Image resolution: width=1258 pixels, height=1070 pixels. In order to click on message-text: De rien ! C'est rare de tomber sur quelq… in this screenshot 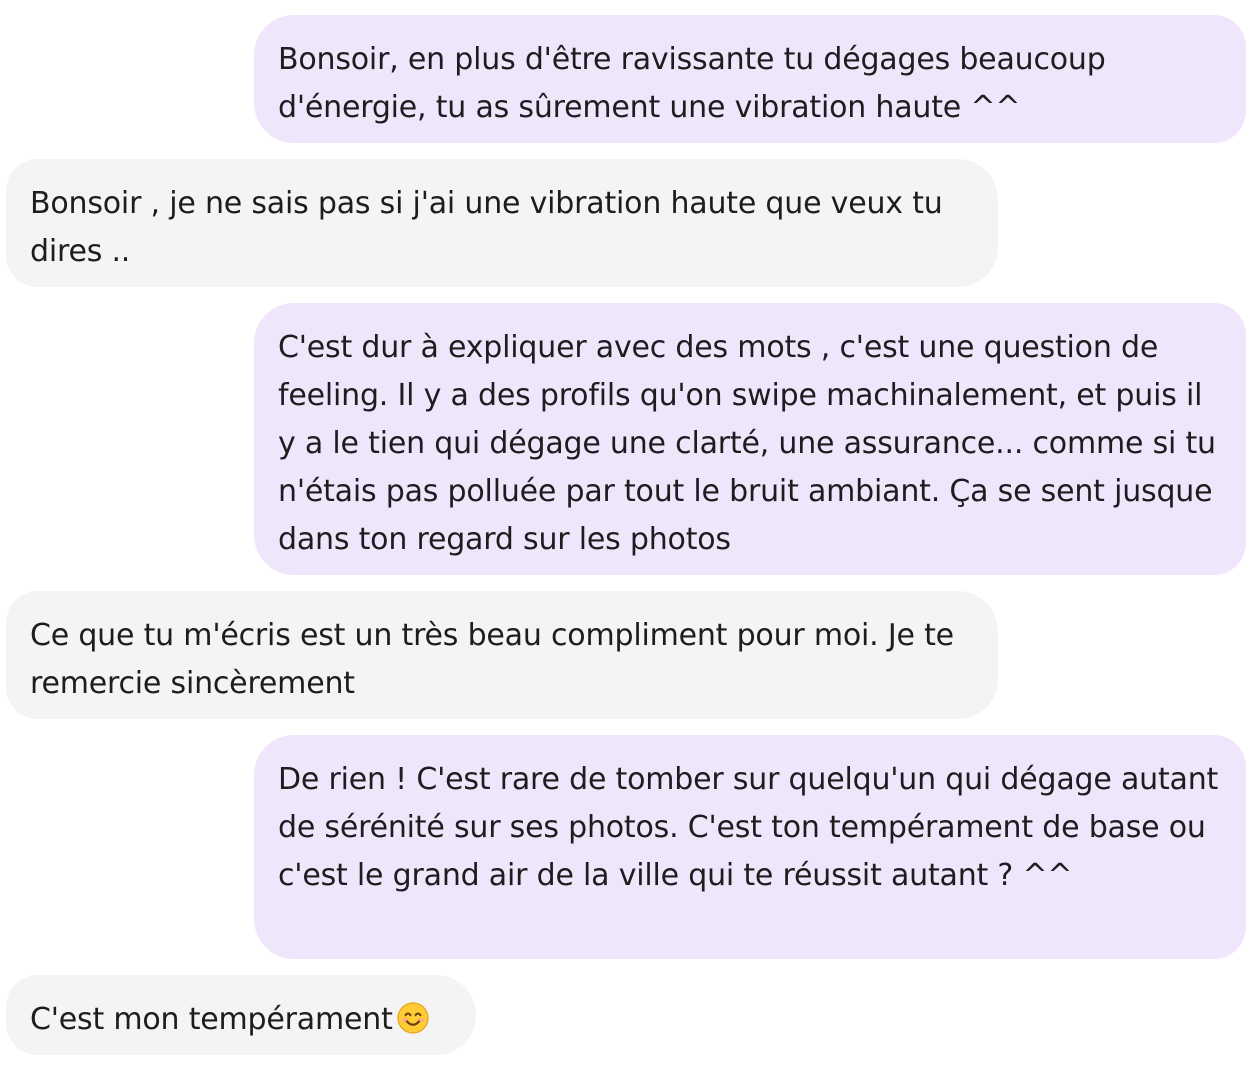, I will do `click(748, 827)`.